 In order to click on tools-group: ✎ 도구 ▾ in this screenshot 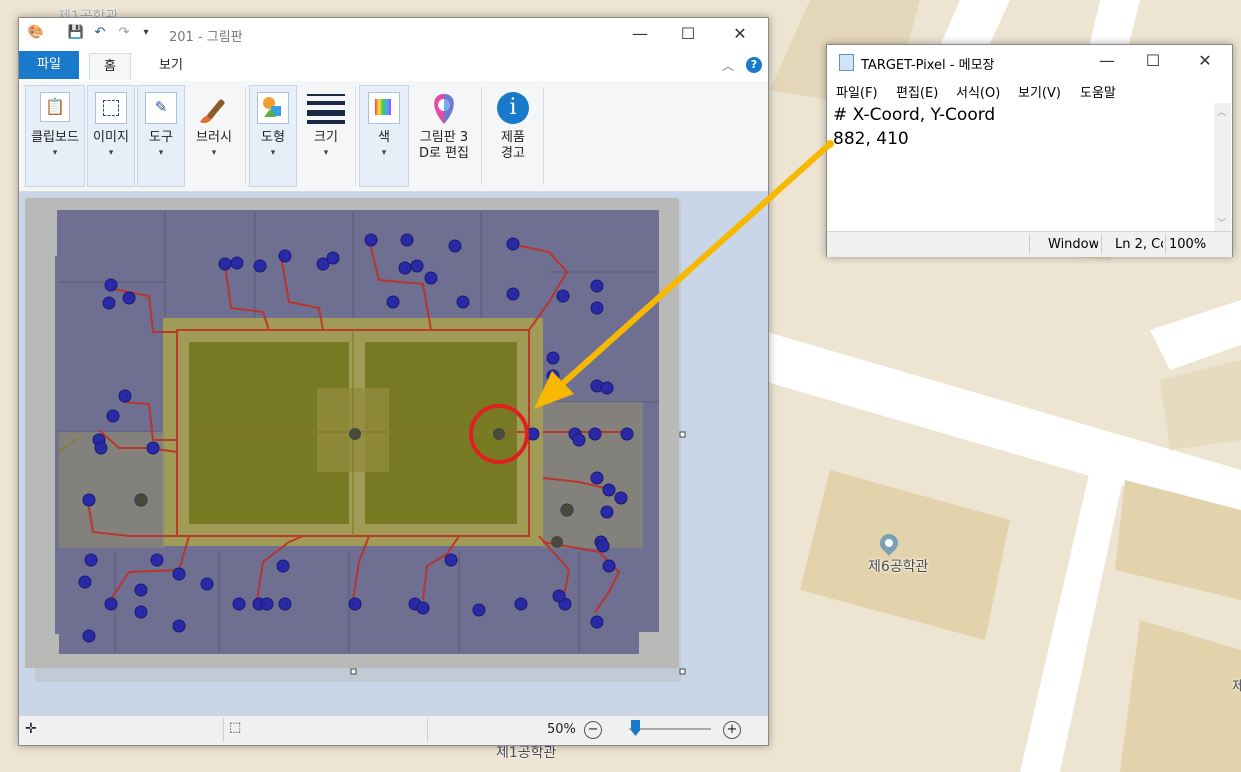, I will do `click(161, 136)`.